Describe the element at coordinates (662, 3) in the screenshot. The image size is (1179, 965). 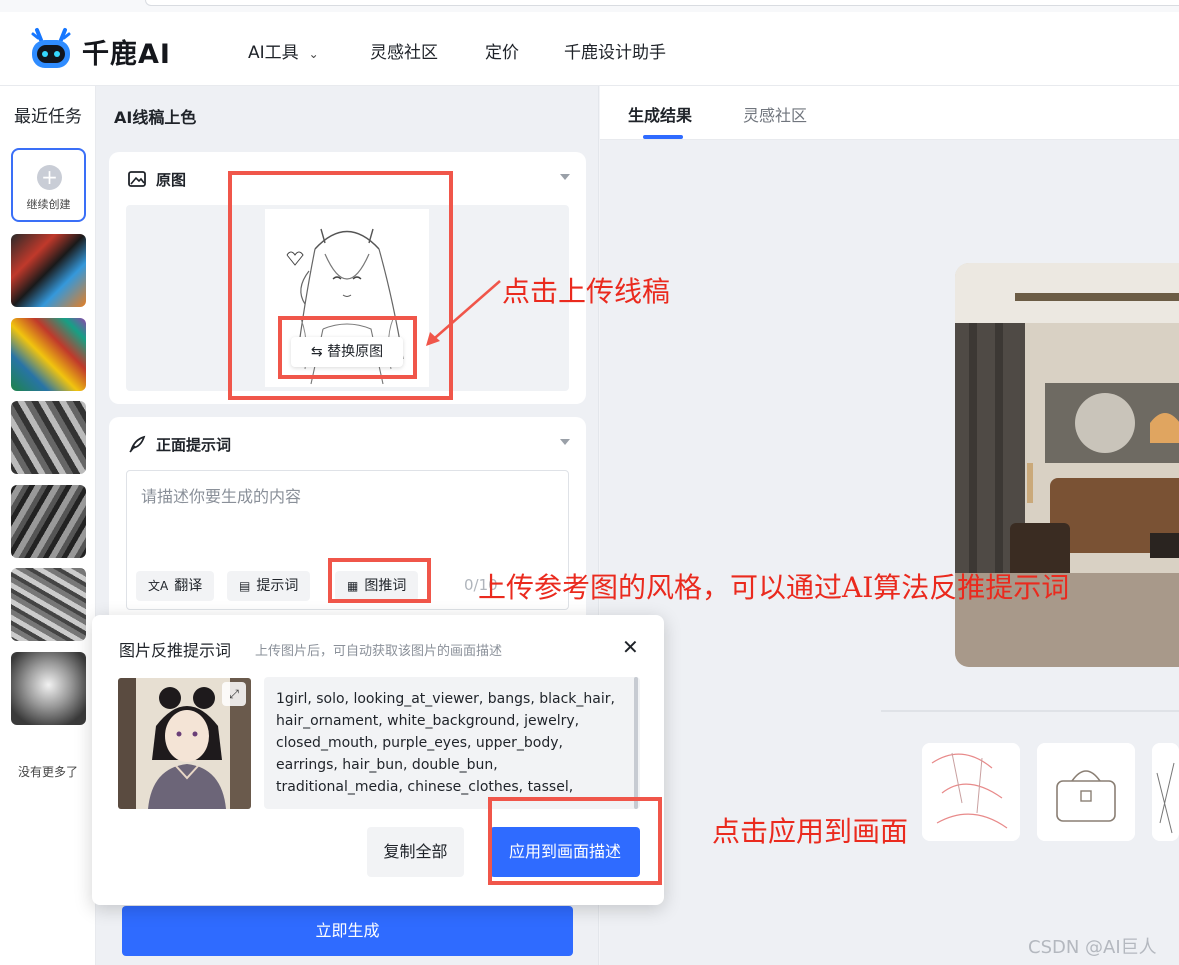
I see `browser-tab-edge` at that location.